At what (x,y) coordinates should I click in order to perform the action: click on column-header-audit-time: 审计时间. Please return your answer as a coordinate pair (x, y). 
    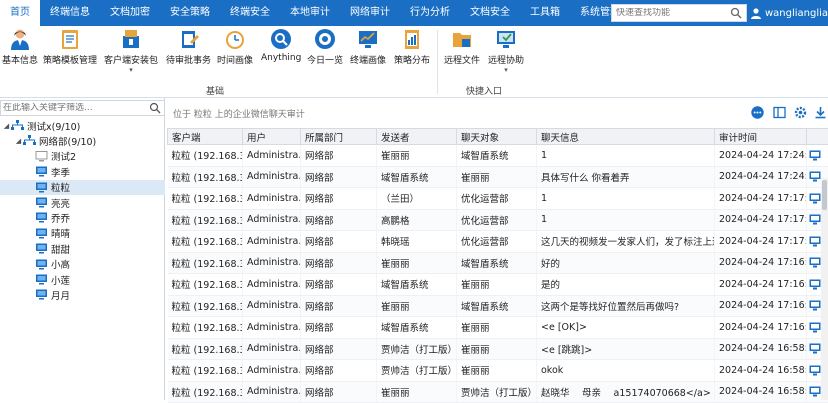
    Looking at the image, I should click on (761, 137).